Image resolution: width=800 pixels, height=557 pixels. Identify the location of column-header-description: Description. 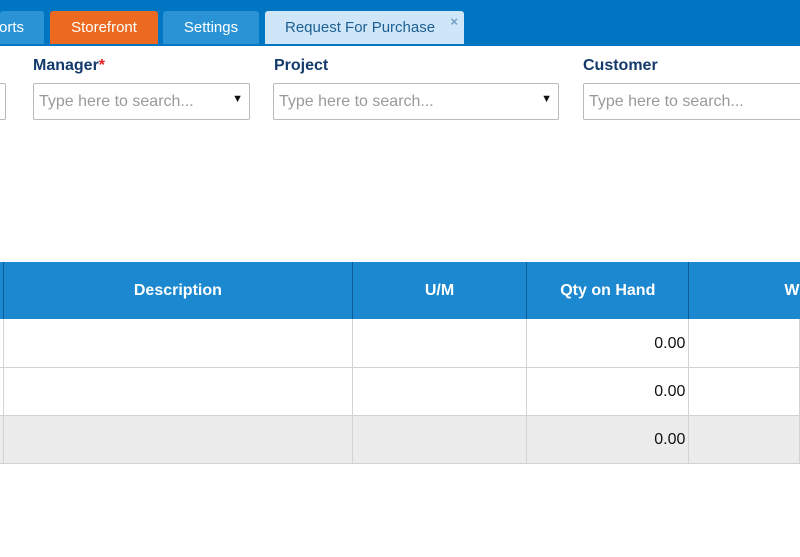
(178, 290).